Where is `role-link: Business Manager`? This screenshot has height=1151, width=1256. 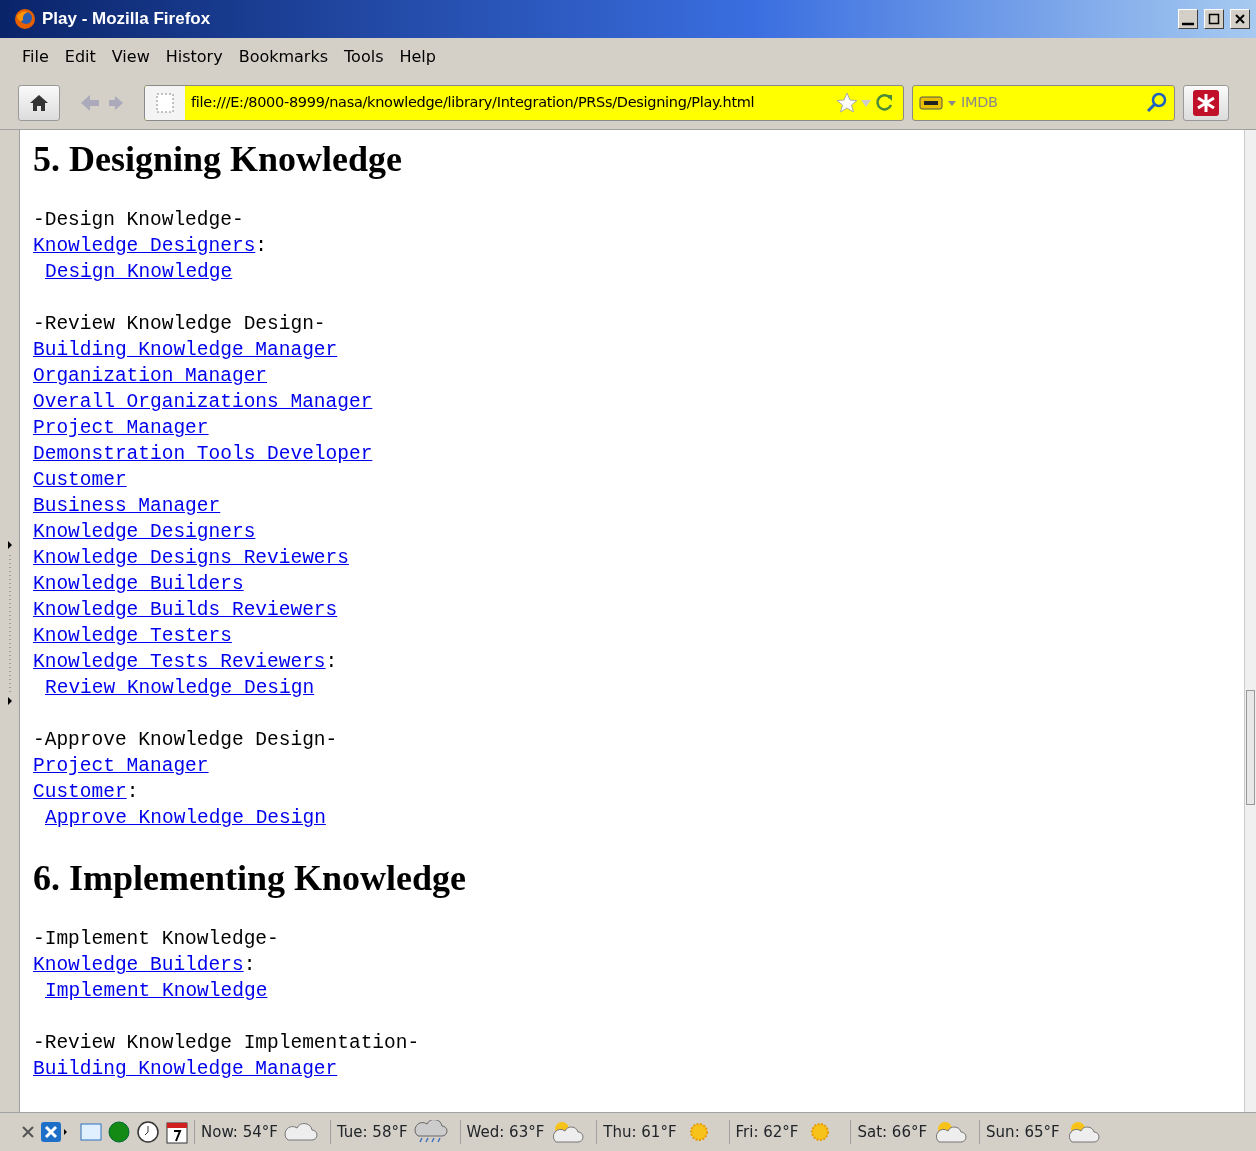
role-link: Business Manager is located at coordinates (127, 506).